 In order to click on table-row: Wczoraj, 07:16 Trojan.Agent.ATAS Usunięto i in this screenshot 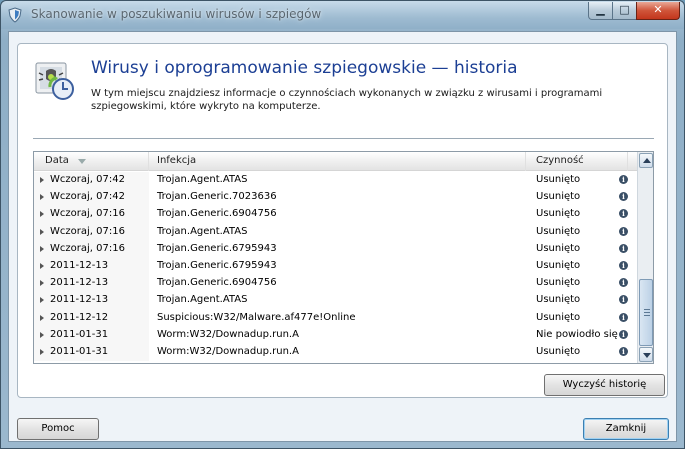, I will do `click(335, 232)`.